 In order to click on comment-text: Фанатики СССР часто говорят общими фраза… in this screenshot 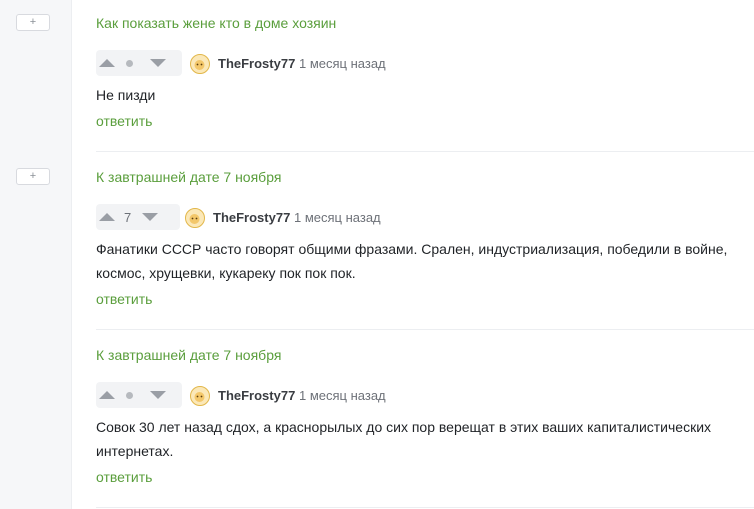, I will do `click(412, 261)`.